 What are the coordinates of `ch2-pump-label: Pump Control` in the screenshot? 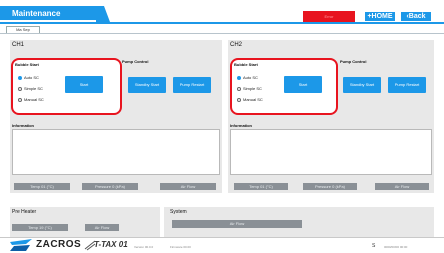 It's located at (353, 61).